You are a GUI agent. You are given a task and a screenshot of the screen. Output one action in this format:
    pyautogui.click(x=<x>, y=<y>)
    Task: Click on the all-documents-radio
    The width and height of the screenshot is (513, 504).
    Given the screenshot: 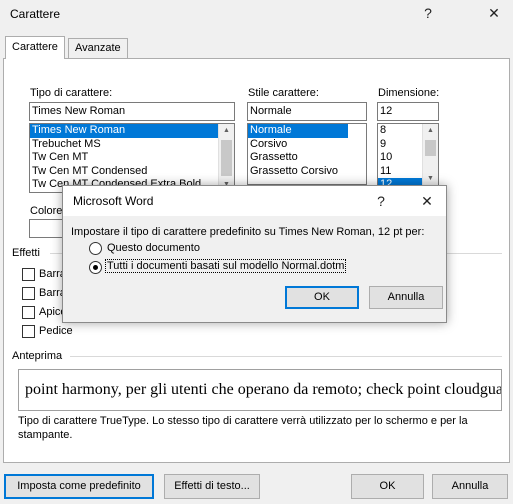 What is the action you would take?
    pyautogui.click(x=95, y=267)
    